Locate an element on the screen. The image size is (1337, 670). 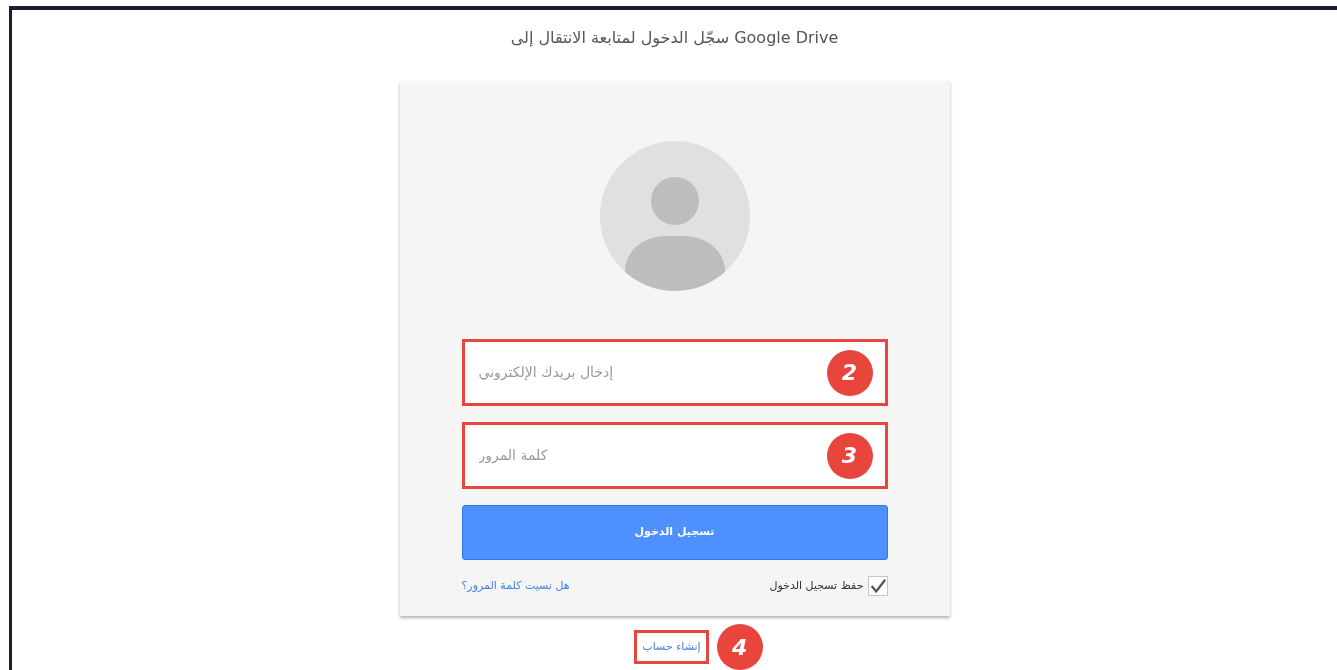
input-field: كلمة المرور is located at coordinates (651, 455).